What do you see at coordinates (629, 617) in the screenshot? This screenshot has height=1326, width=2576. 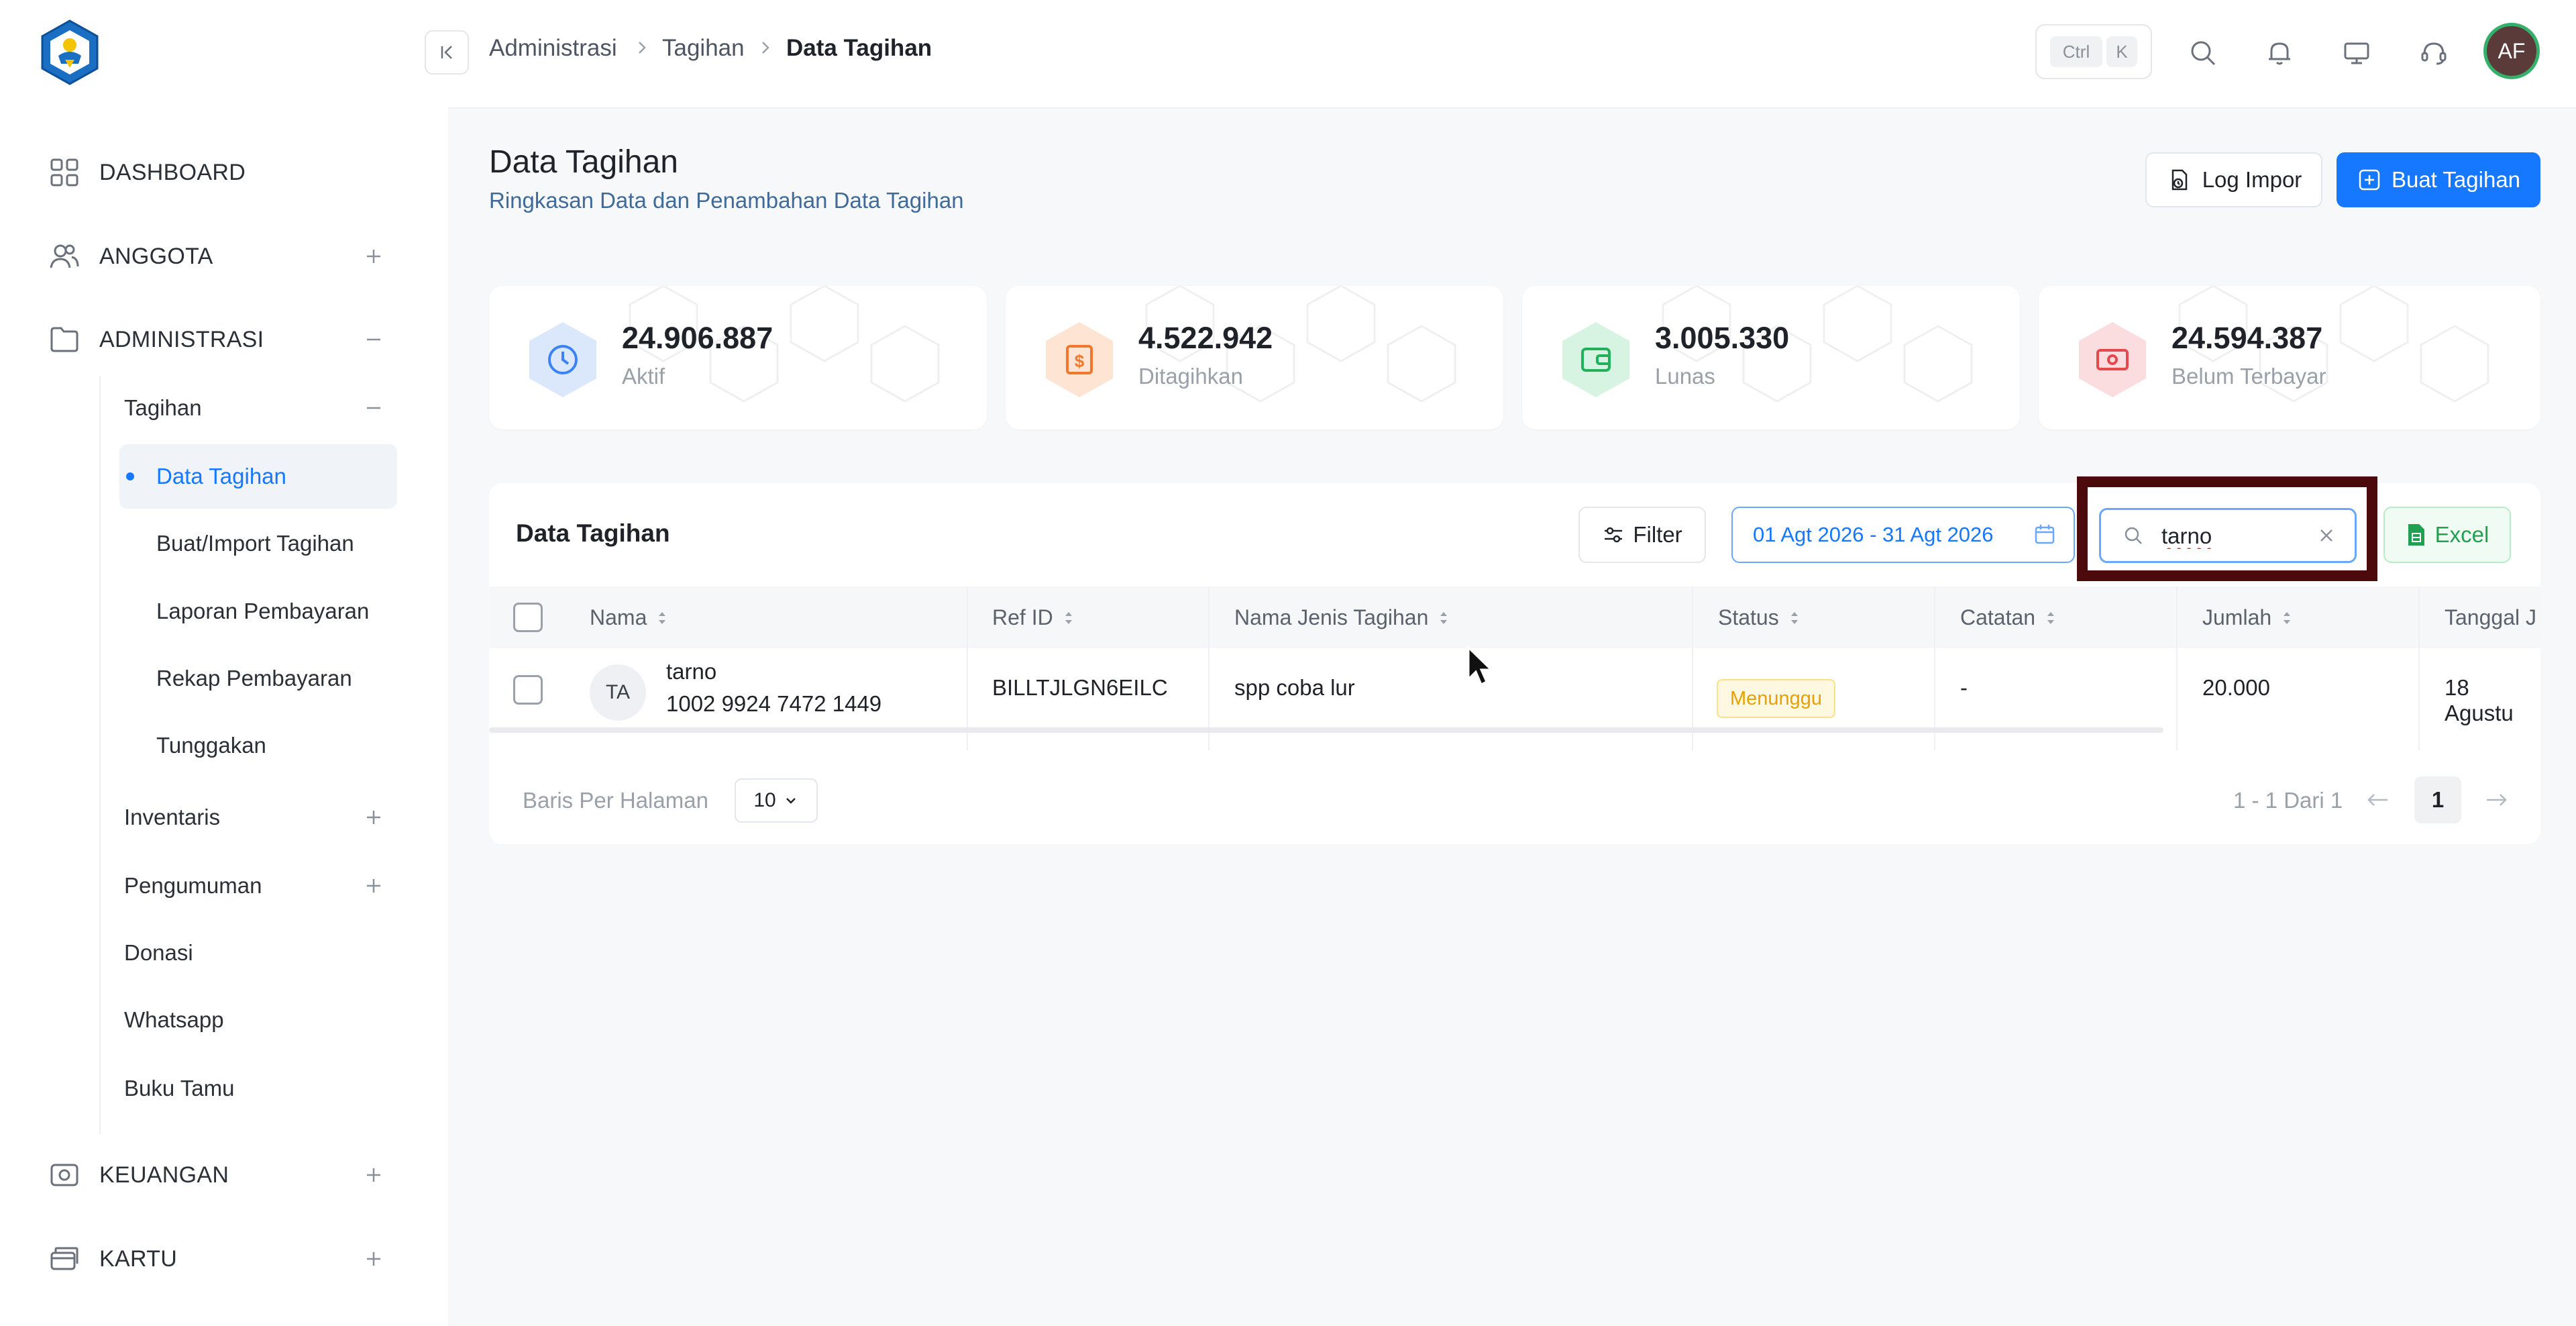 I see `column-header-nama: Nama` at bounding box center [629, 617].